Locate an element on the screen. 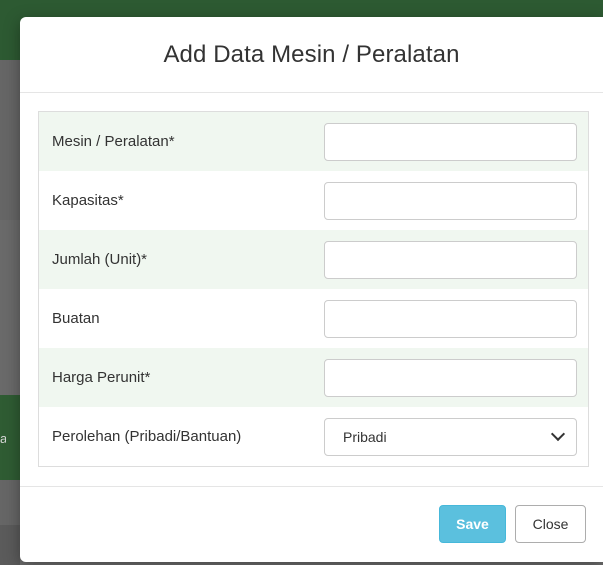 The height and width of the screenshot is (565, 603). mesin-peralatan-input is located at coordinates (450, 141).